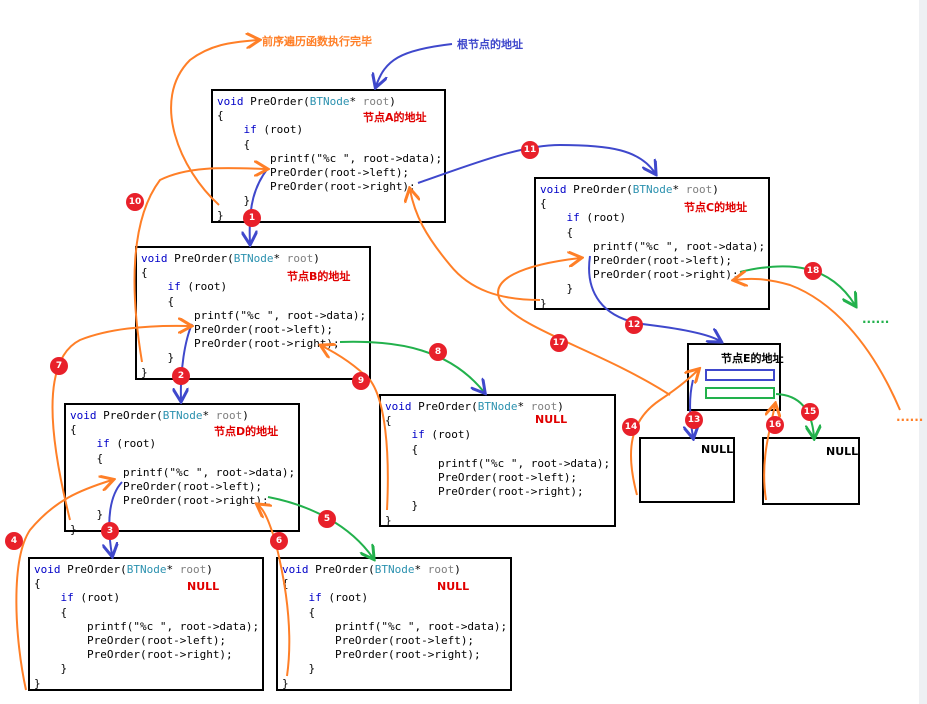 The image size is (927, 704). Describe the element at coordinates (181, 376) in the screenshot. I see `step-badge-2: 2` at that location.